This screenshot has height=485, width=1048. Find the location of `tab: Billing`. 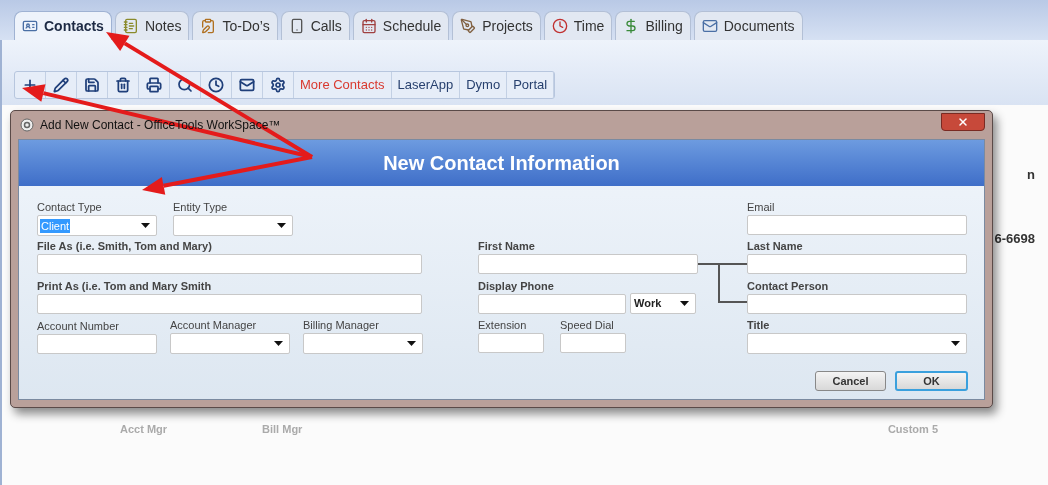

tab: Billing is located at coordinates (653, 25).